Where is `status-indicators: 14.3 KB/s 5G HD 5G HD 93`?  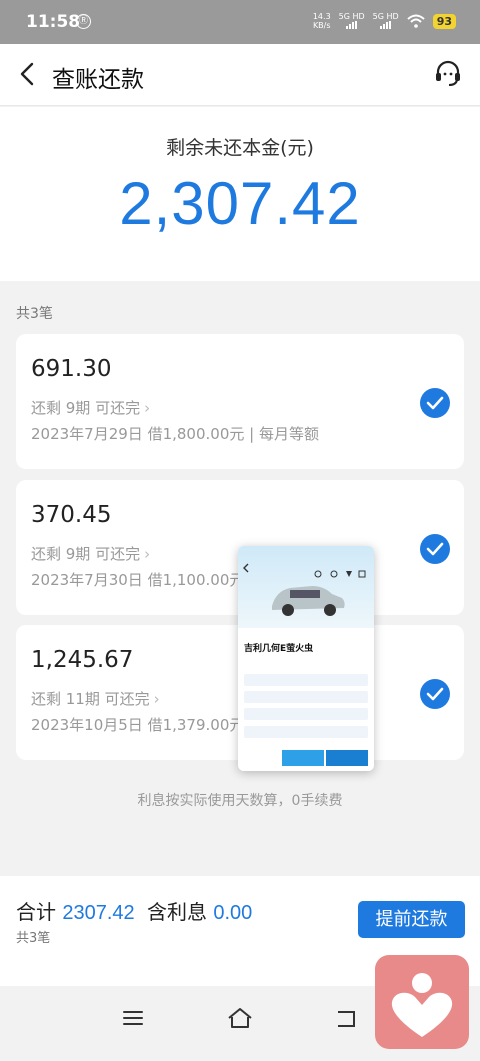 status-indicators: 14.3 KB/s 5G HD 5G HD 93 is located at coordinates (384, 21).